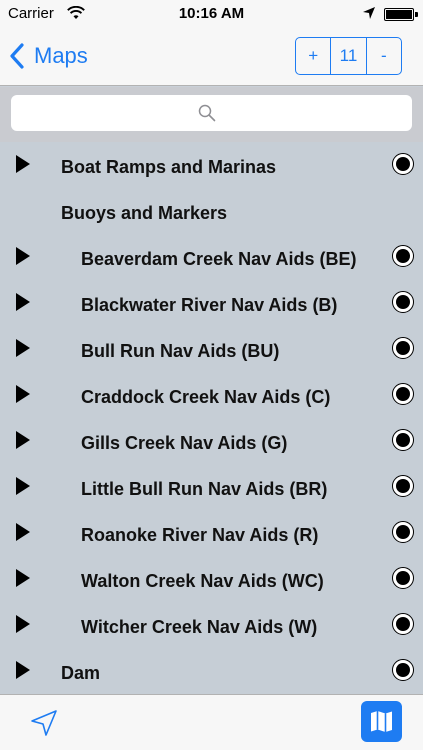 The image size is (423, 750). I want to click on layer-row: Walton Creek Nav Aids (WC), so click(211, 581).